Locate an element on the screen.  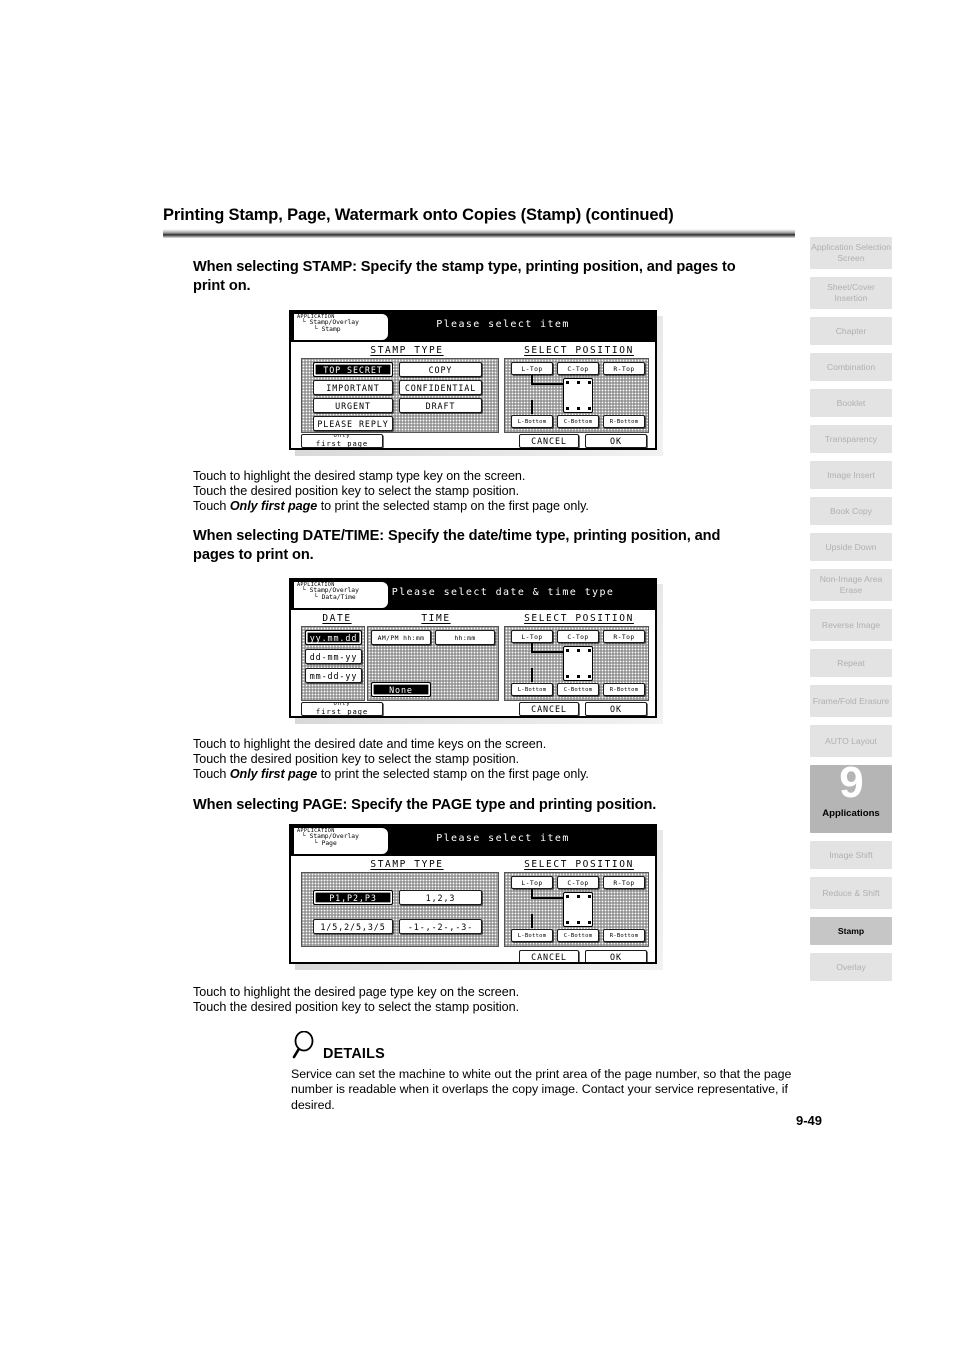
sidebar-tab-label: Frame/Fold Erasure is located at coordinates (851, 700).